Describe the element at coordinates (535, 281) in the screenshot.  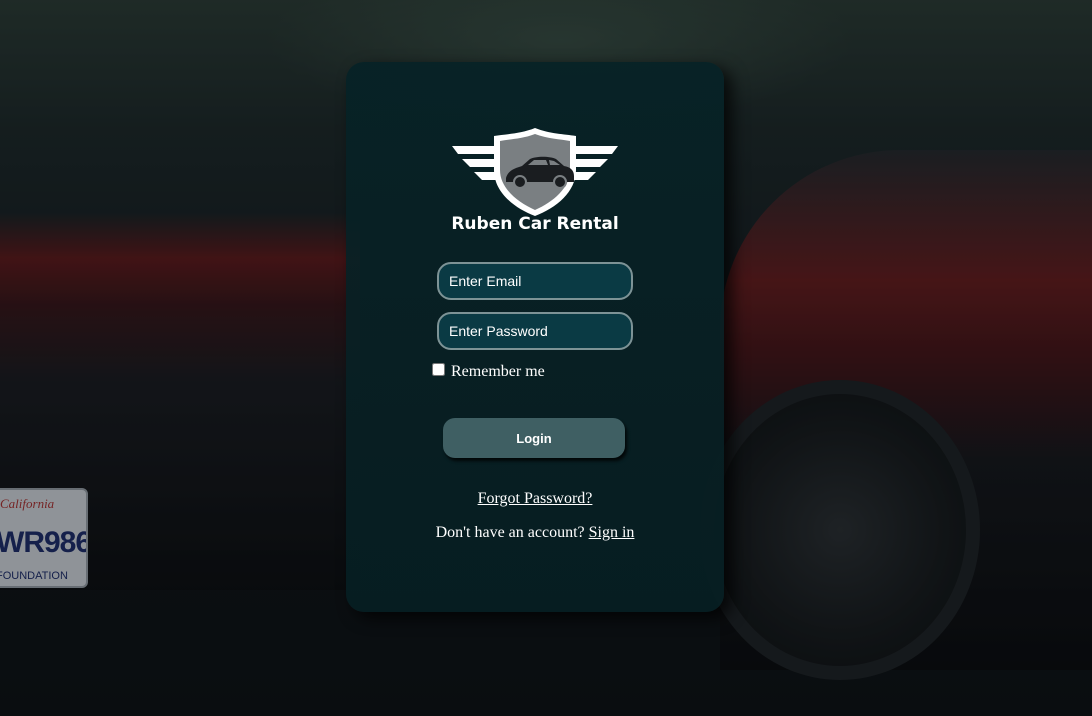
I see `email-field` at that location.